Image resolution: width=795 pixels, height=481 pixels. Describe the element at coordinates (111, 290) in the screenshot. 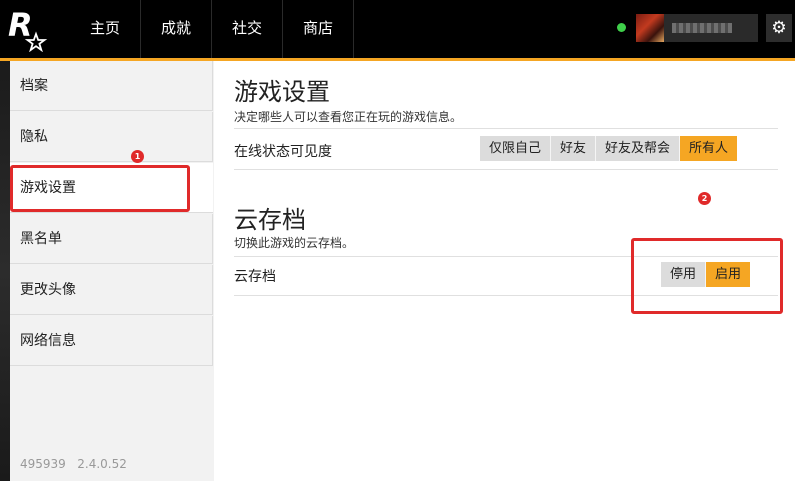

I see `sidebar-item-change-avatar: 更改头像` at that location.